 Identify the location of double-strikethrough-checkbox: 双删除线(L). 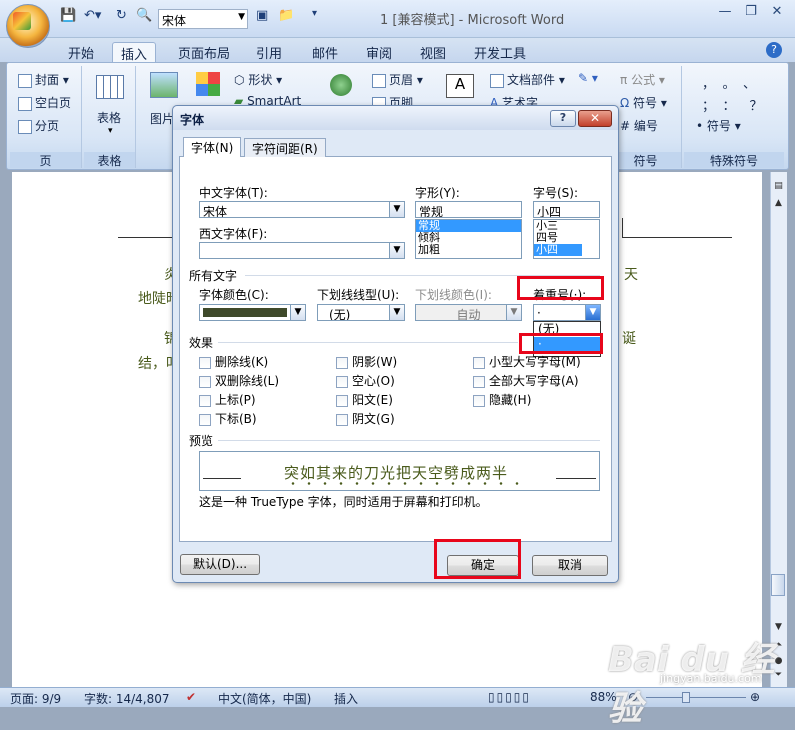
(239, 380).